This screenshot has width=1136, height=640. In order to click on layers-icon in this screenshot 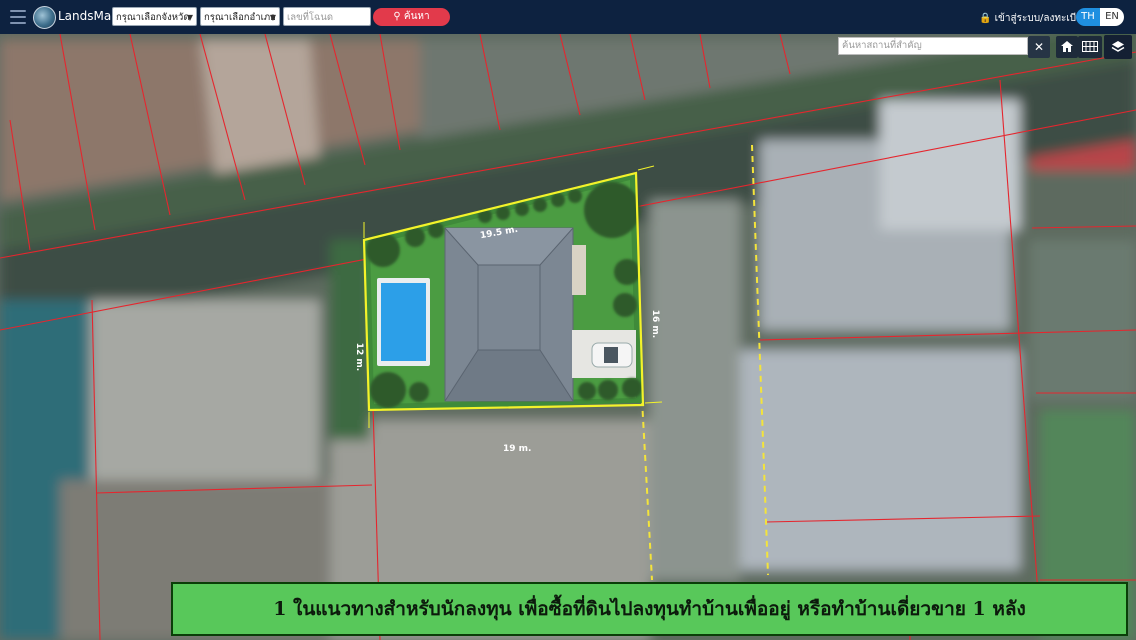, I will do `click(1118, 47)`.